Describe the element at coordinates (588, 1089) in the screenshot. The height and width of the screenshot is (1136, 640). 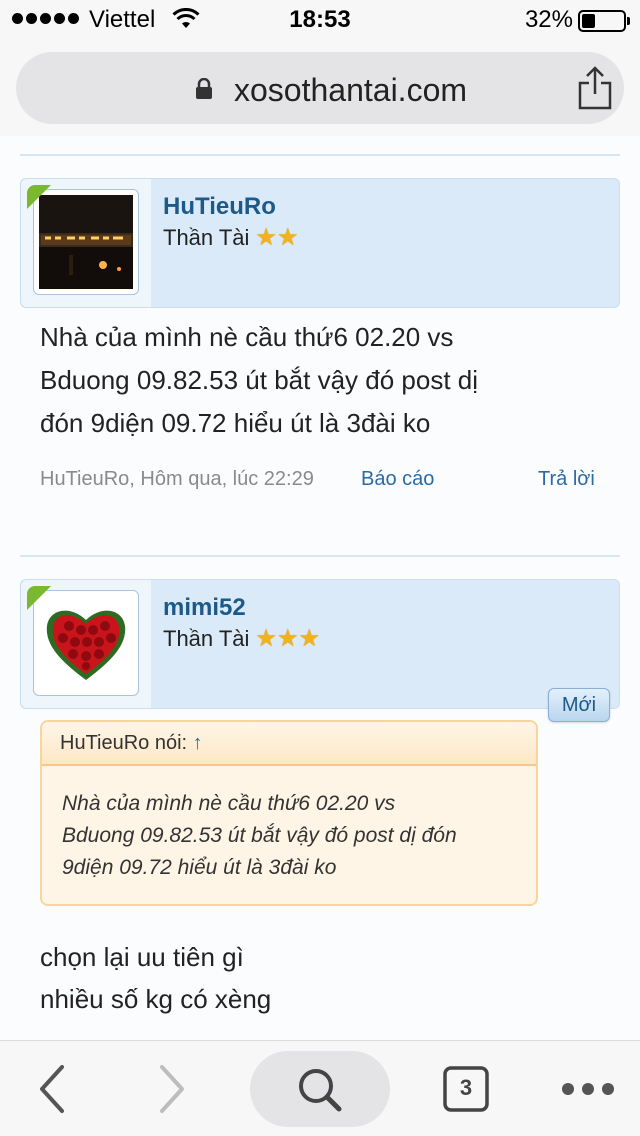
I see `more-icon` at that location.